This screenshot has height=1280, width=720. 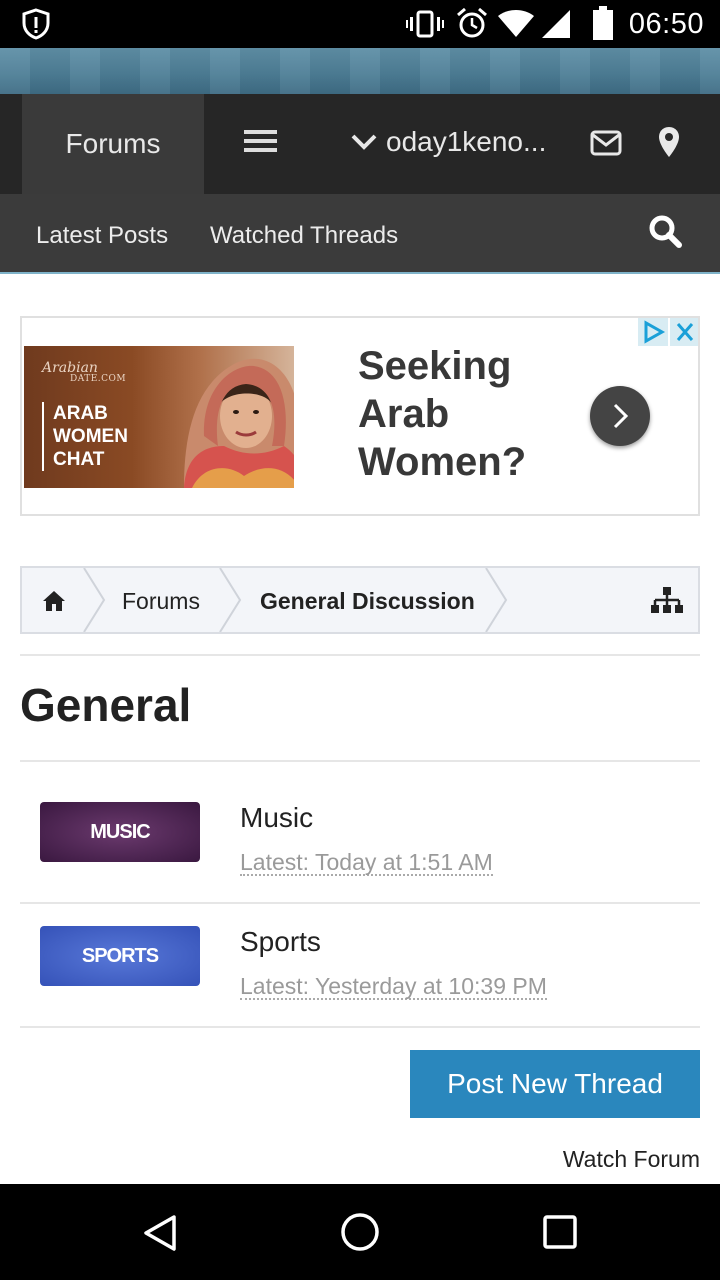 I want to click on alarm-icon, so click(x=472, y=22).